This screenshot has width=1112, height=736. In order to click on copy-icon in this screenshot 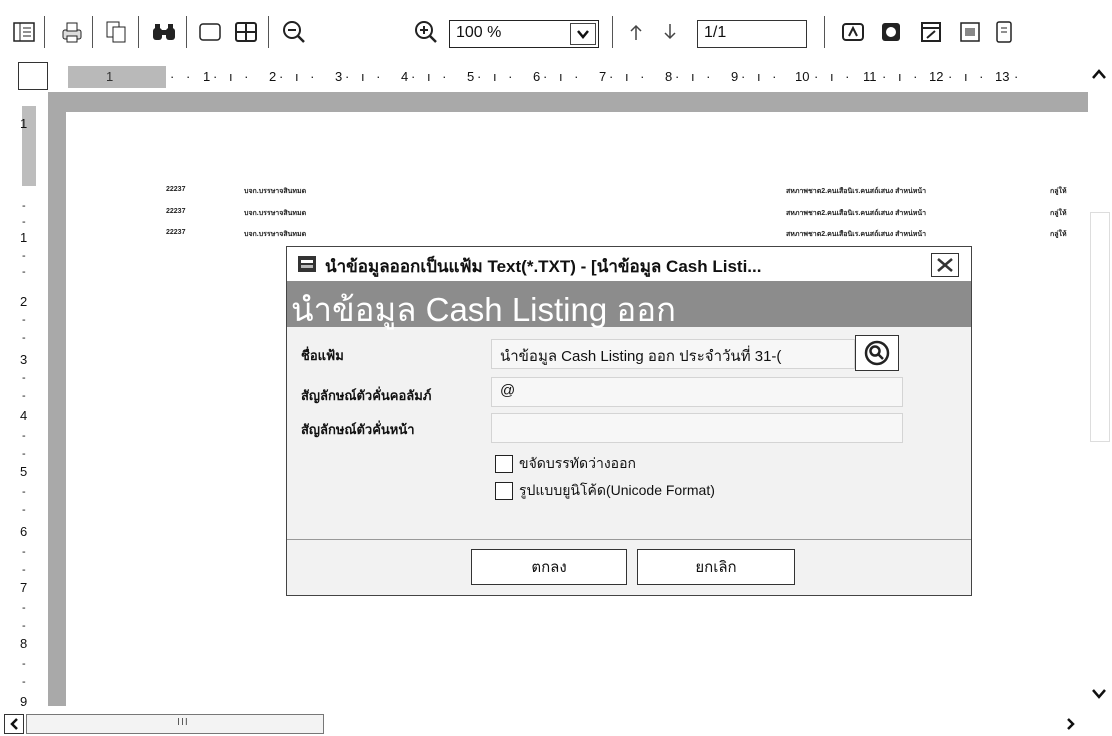, I will do `click(116, 32)`.